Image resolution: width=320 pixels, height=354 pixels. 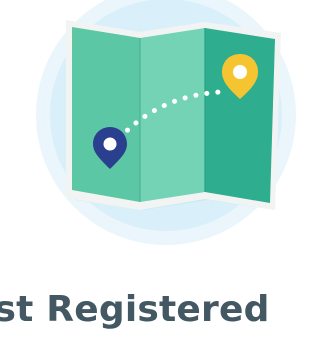 What do you see at coordinates (135, 309) in the screenshot?
I see `page-title: ist Registered` at bounding box center [135, 309].